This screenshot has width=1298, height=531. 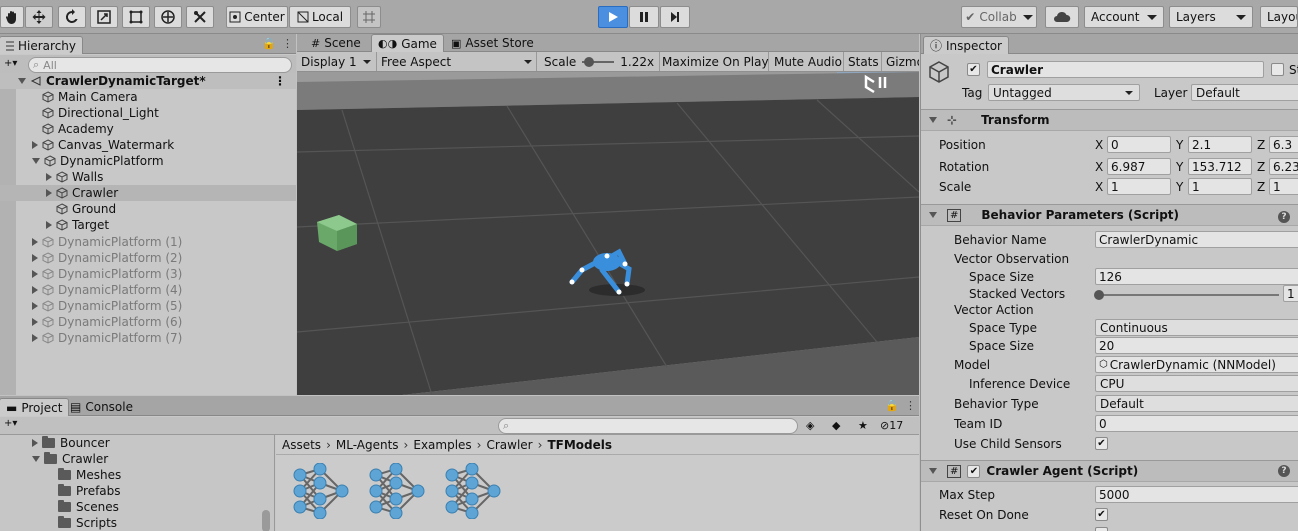 What do you see at coordinates (148, 225) in the screenshot?
I see `hierarchy-item: Target` at bounding box center [148, 225].